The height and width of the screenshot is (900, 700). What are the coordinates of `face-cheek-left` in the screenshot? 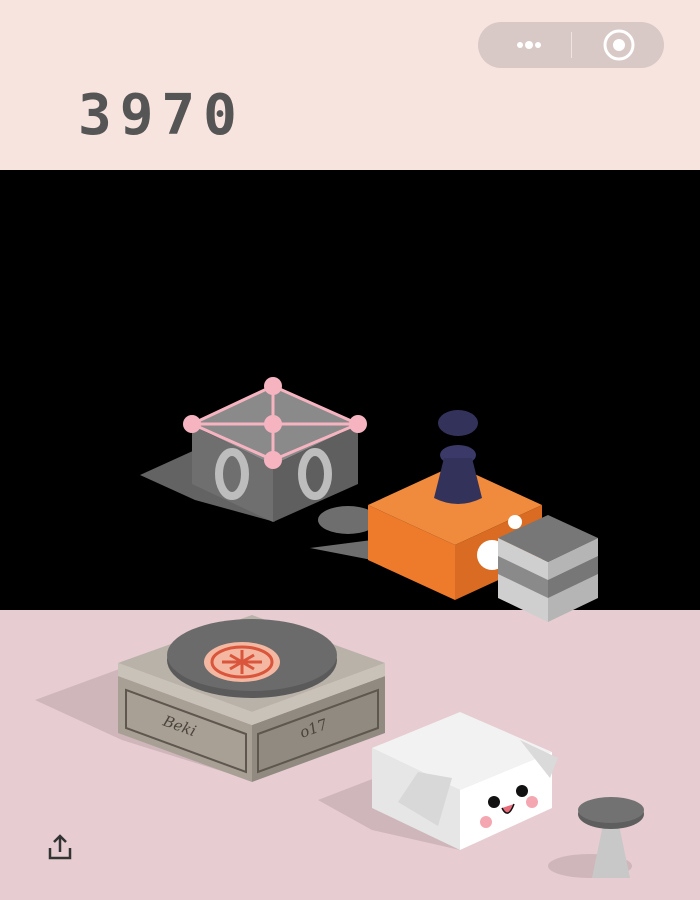 It's located at (486, 822).